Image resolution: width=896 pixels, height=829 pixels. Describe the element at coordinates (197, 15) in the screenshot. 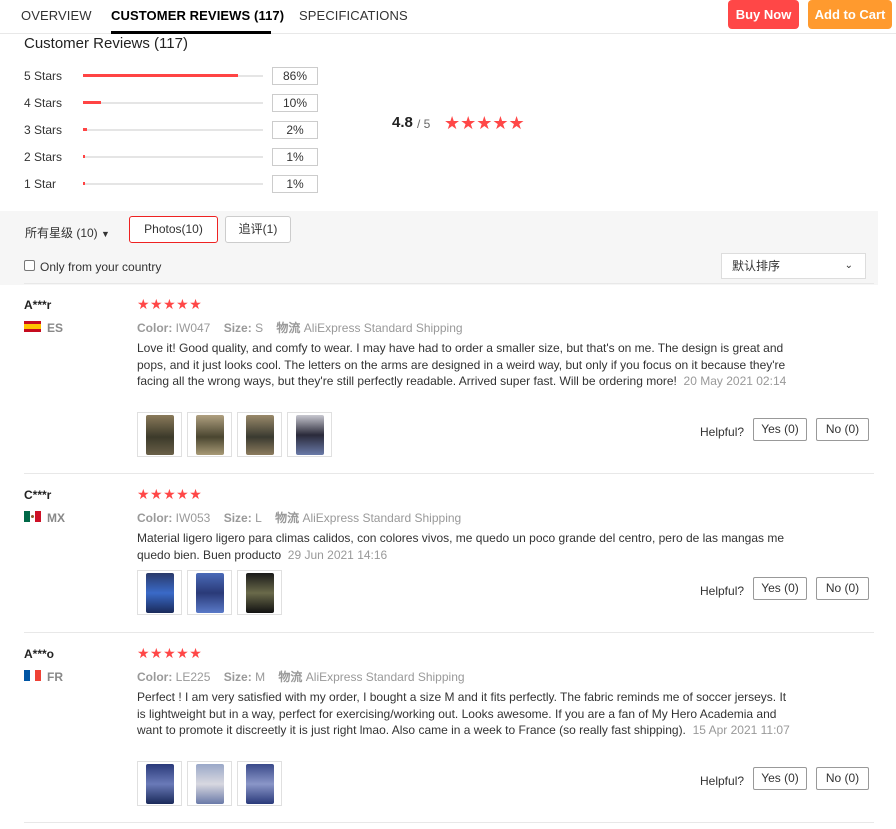

I see `tab-customer-reviews: CUSTOMER REVIEWS (117)` at that location.